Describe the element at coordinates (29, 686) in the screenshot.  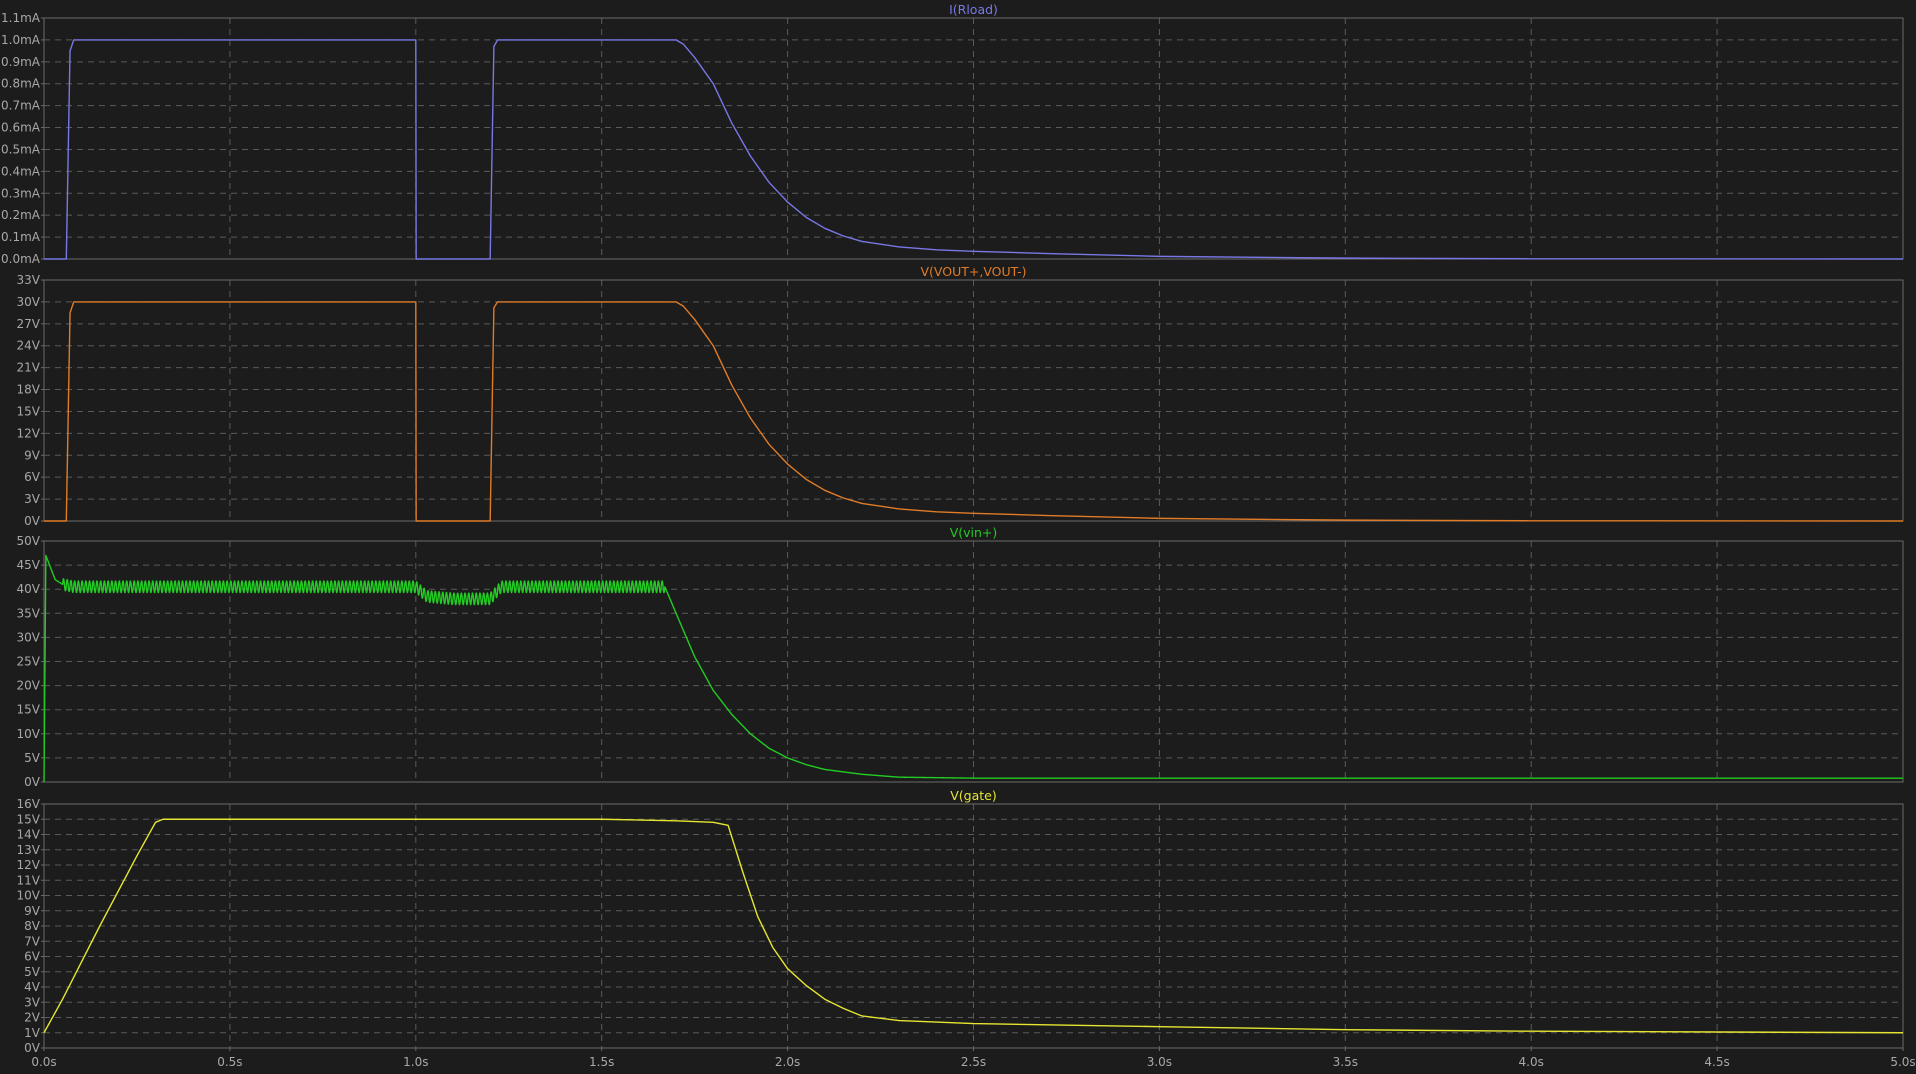
I see `y-tick-label: 20V` at that location.